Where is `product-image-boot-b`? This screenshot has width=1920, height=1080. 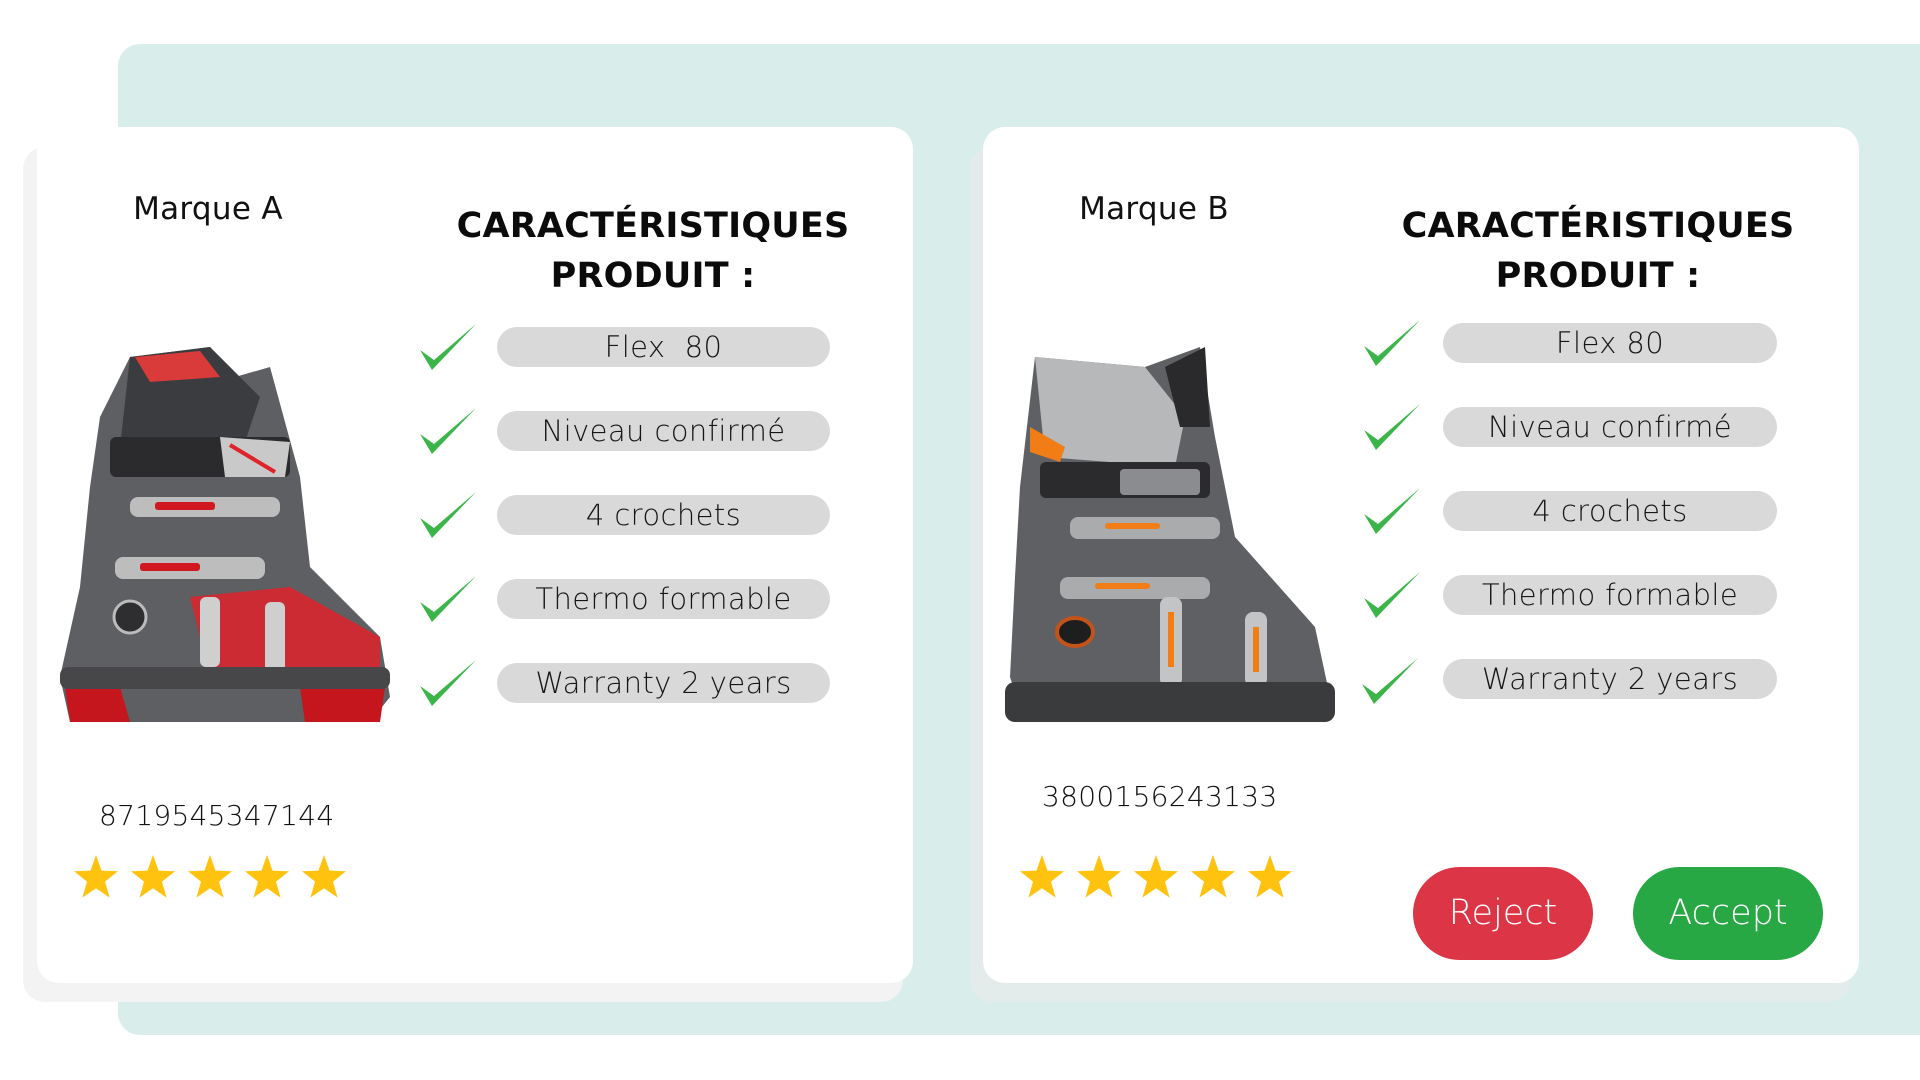
product-image-boot-b is located at coordinates (1170, 534).